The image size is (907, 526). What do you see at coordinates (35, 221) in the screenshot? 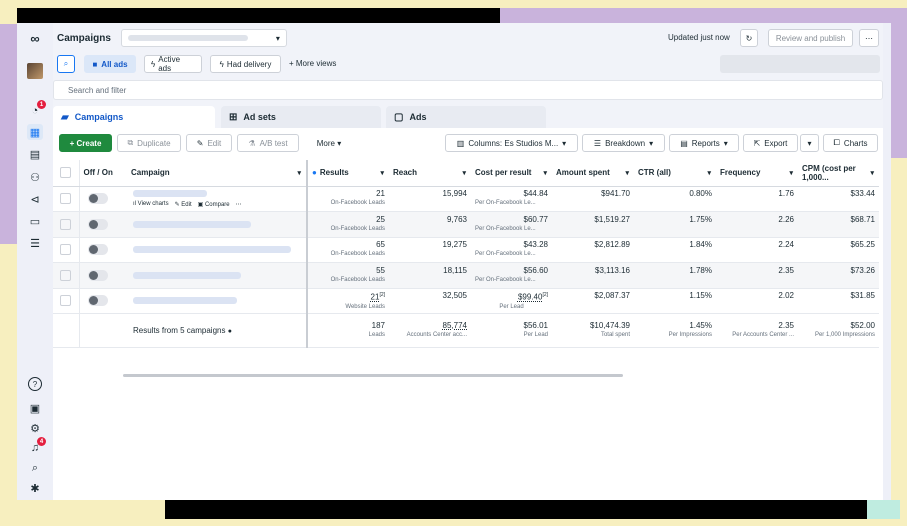
I see `billing-card-icon: ▭` at bounding box center [35, 221].